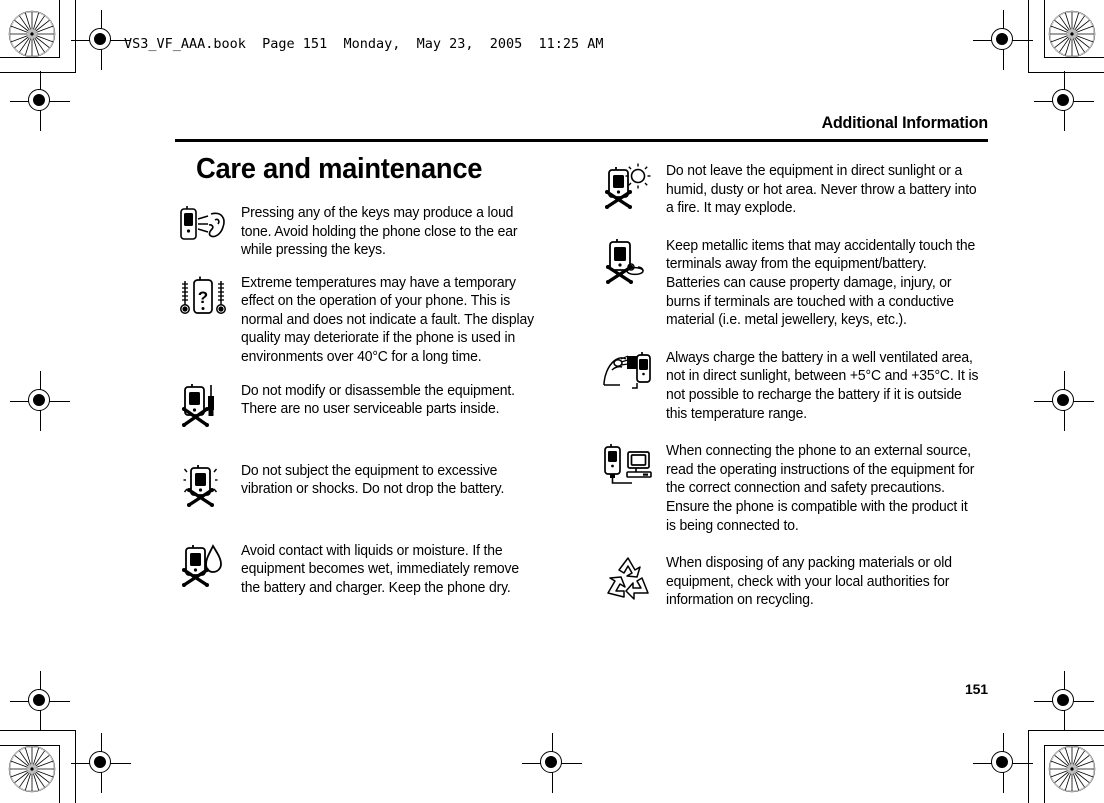 The height and width of the screenshot is (803, 1104). I want to click on page-number: 151, so click(976, 689).